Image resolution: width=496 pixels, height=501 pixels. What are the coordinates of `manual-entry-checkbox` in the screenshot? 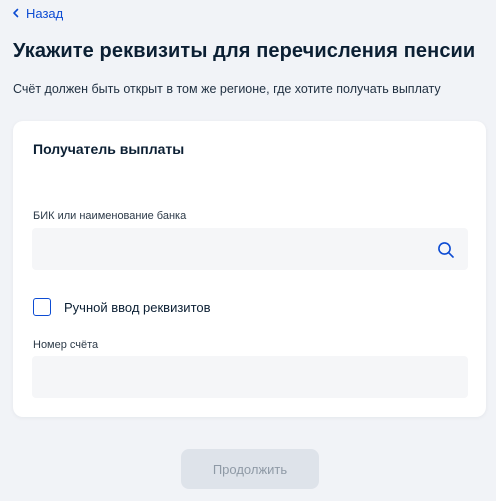 It's located at (42, 307).